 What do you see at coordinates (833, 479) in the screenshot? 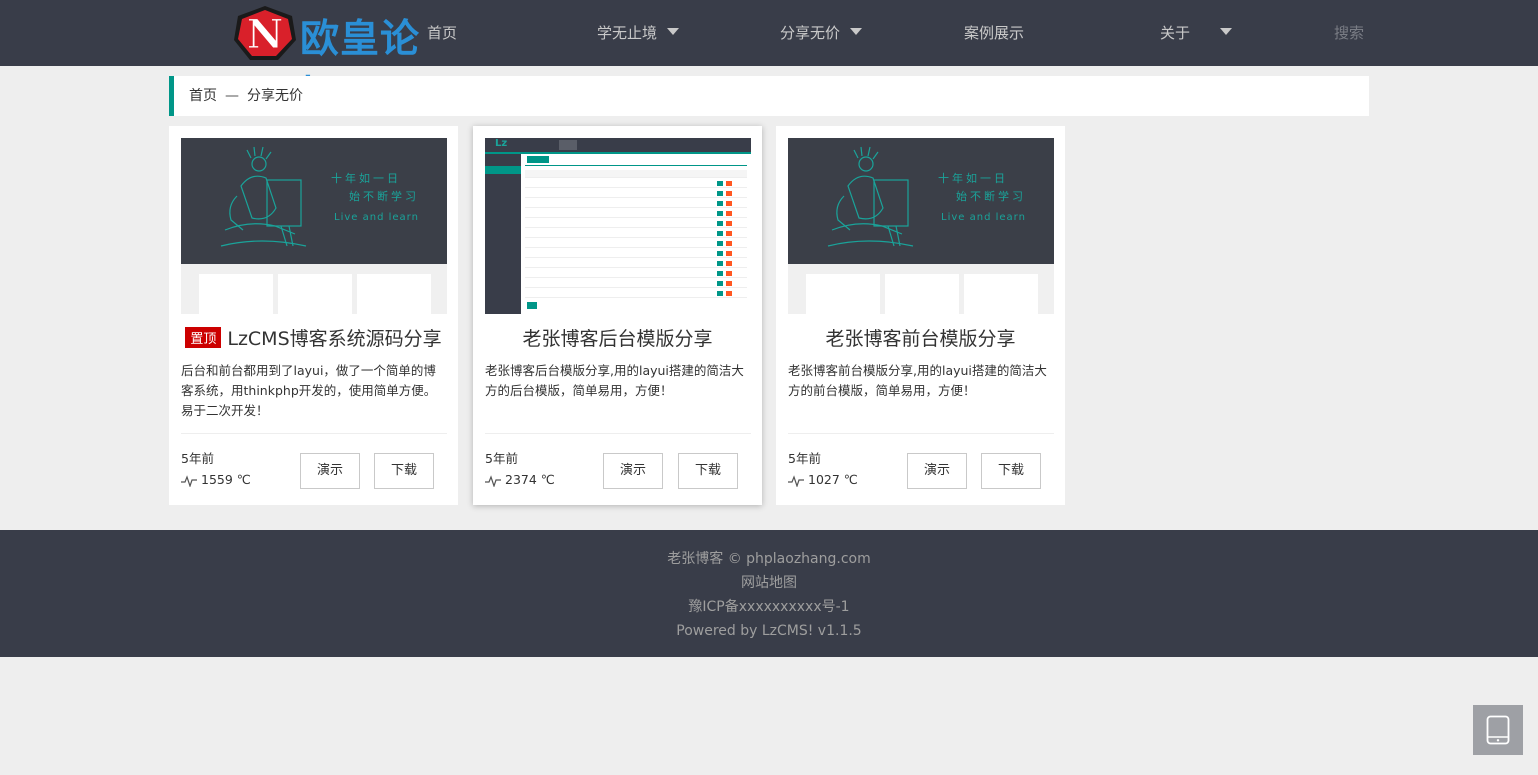
I see `post-views-count: 1027 ℃` at bounding box center [833, 479].